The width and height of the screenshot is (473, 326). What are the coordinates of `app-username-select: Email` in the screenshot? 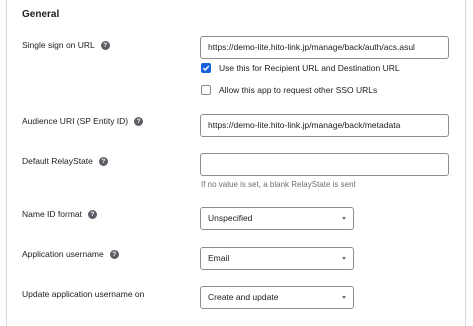 It's located at (277, 258).